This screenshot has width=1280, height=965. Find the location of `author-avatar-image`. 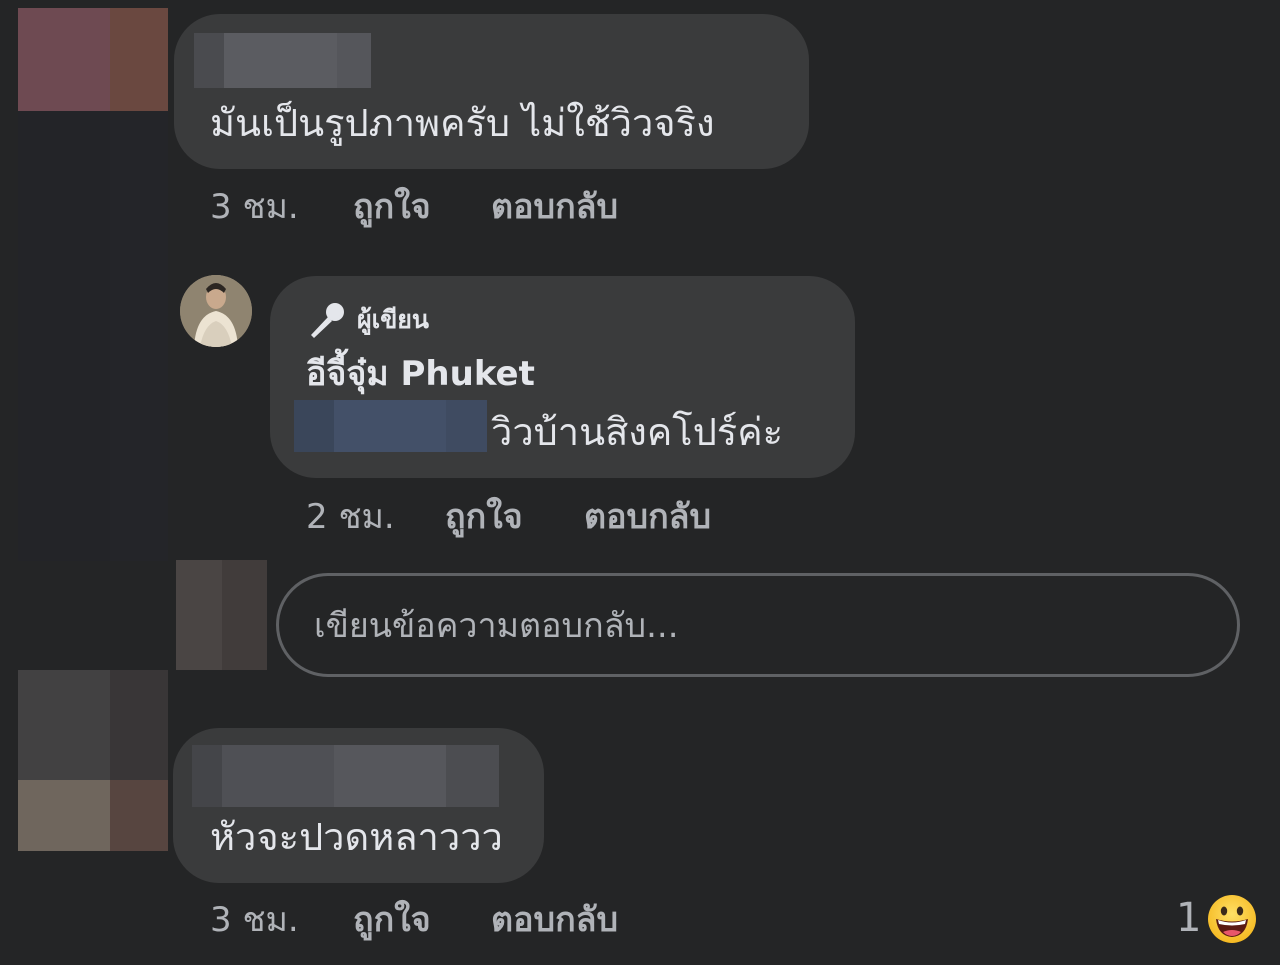

author-avatar-image is located at coordinates (216, 311).